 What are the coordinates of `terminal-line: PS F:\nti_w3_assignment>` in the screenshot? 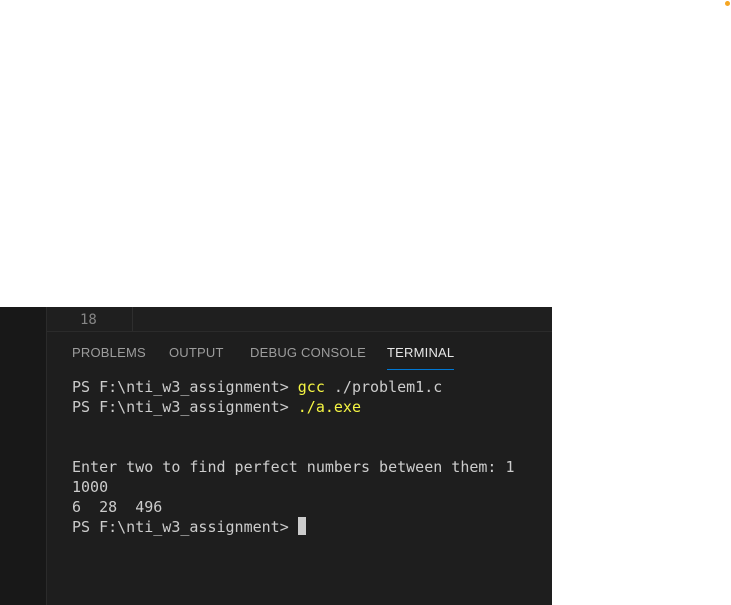 It's located at (293, 527).